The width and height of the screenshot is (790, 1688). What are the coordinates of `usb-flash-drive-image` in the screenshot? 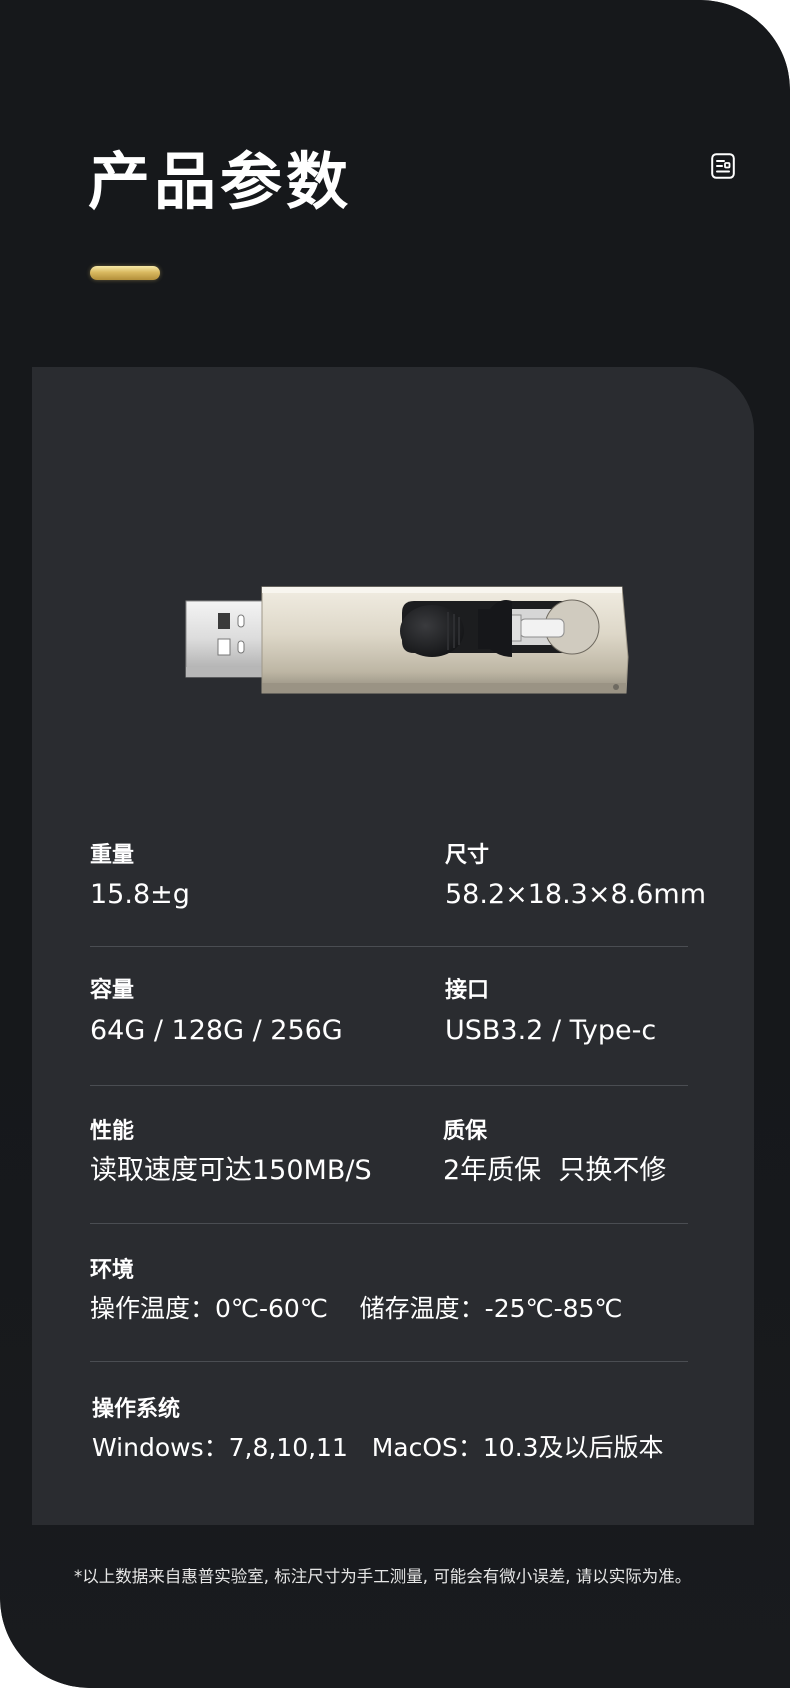 It's located at (407, 640).